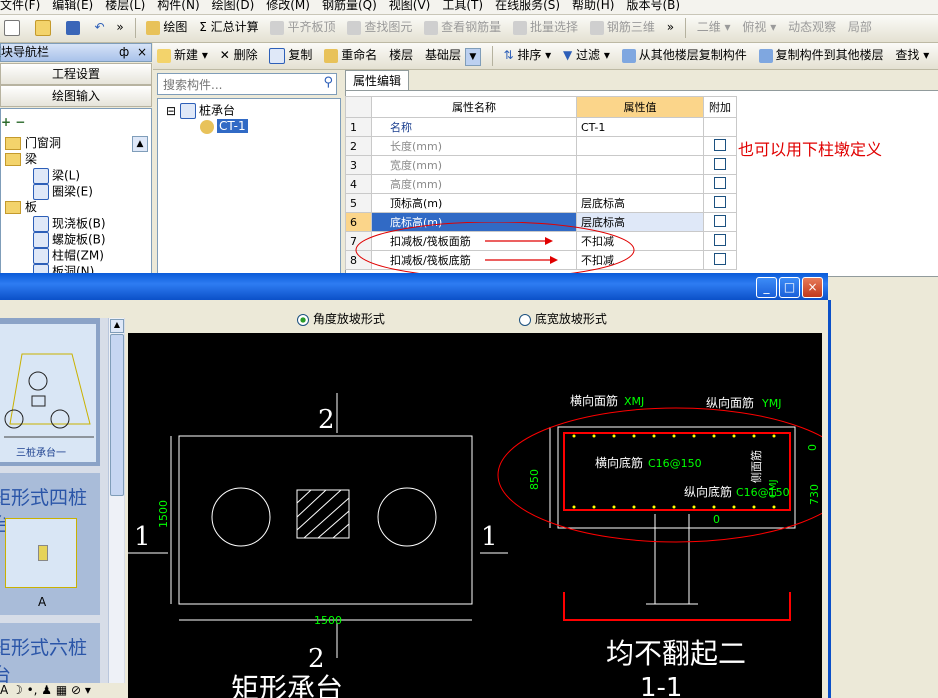 The image size is (938, 698). I want to click on tree-item-ct1: CT-1, so click(224, 126).